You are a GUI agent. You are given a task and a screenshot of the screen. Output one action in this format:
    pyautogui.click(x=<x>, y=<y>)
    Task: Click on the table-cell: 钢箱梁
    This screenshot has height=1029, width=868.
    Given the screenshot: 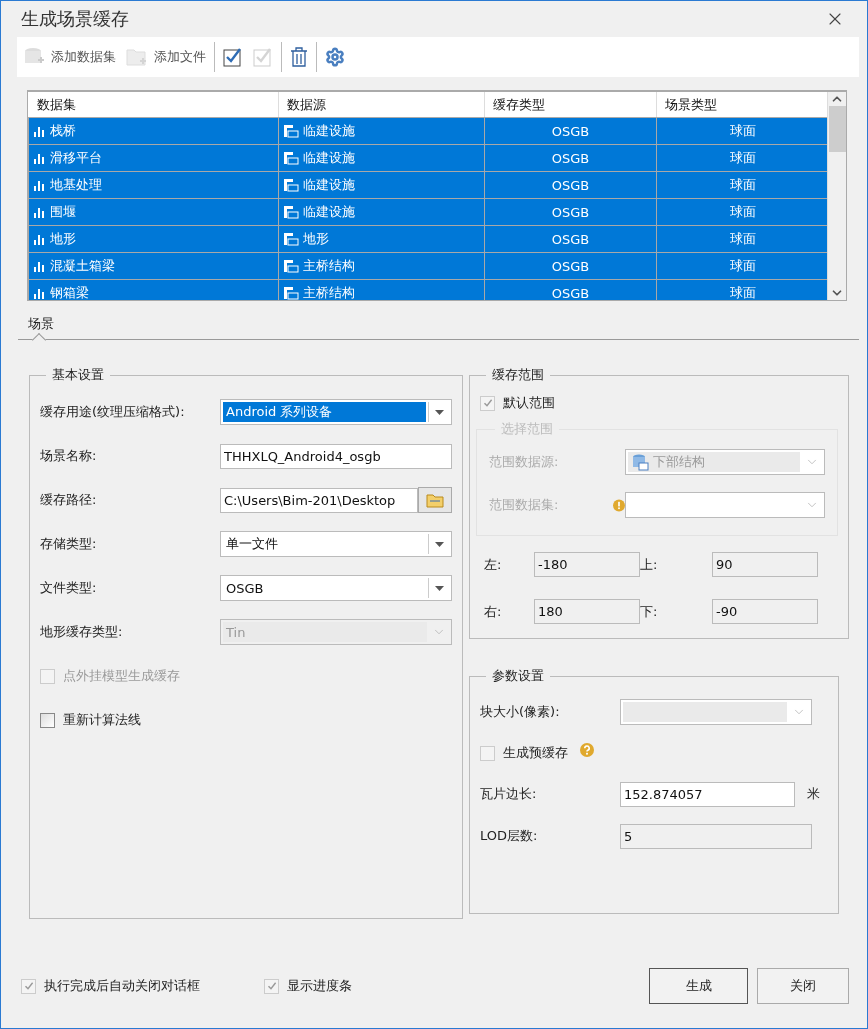 What is the action you would take?
    pyautogui.click(x=69, y=292)
    